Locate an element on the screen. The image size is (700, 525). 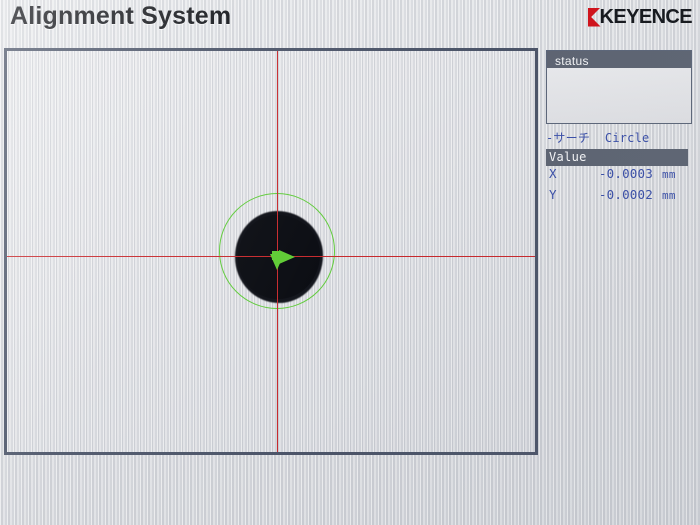
value-row-y-axis: Y is located at coordinates (553, 194).